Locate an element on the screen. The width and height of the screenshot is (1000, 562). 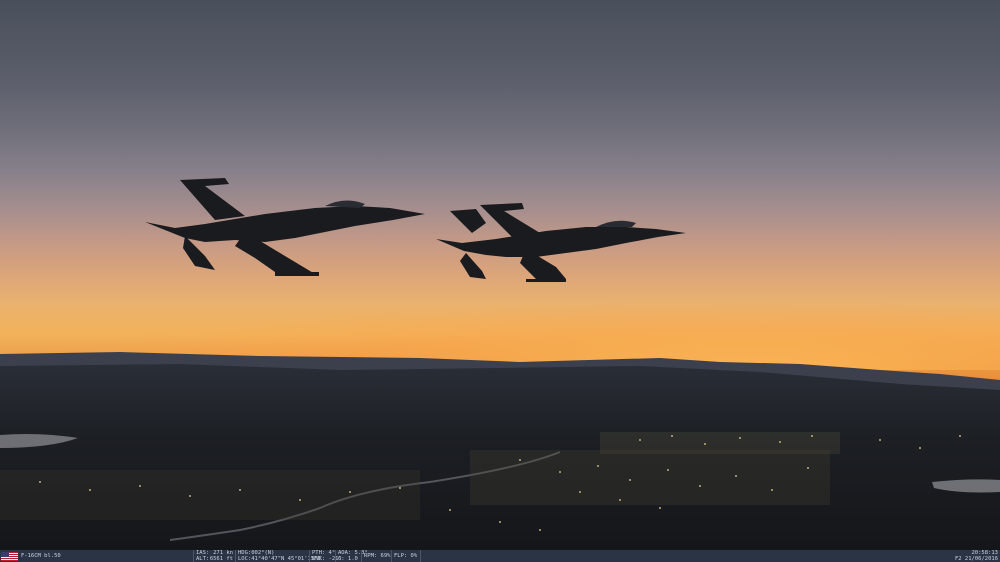
date-value: F2 21/06/2016 is located at coordinates (976, 559).